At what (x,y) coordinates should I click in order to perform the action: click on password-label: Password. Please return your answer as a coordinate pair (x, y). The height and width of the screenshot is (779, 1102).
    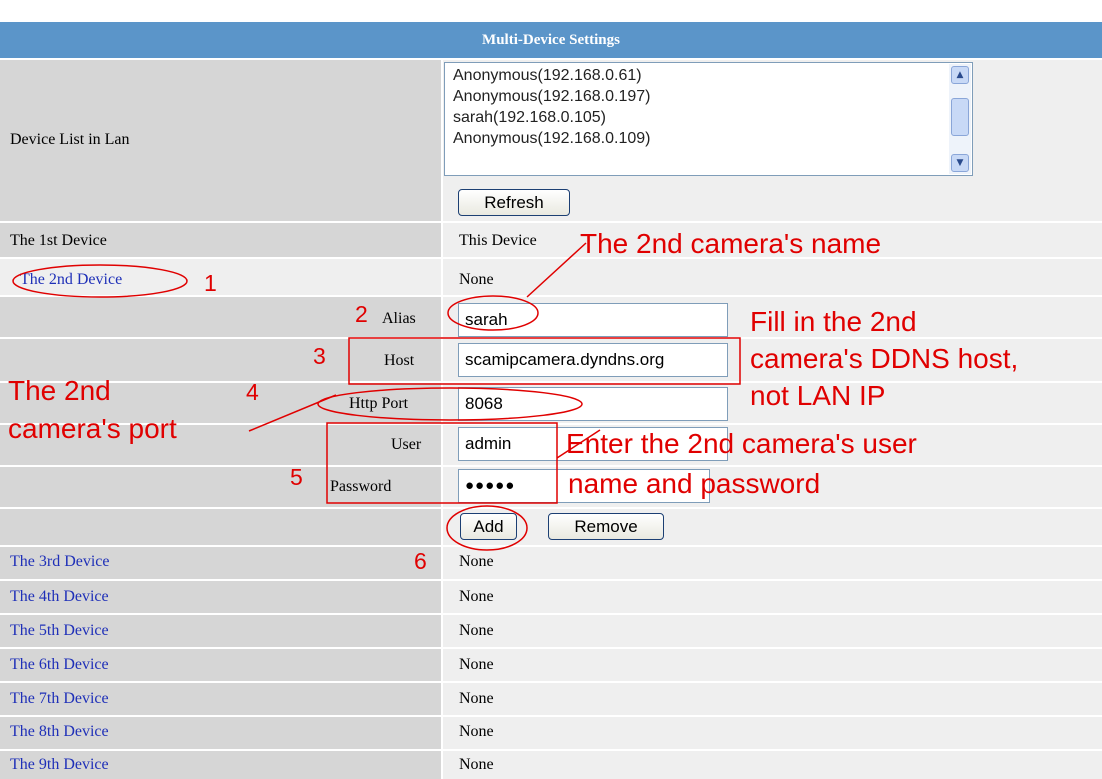
    Looking at the image, I should click on (361, 486).